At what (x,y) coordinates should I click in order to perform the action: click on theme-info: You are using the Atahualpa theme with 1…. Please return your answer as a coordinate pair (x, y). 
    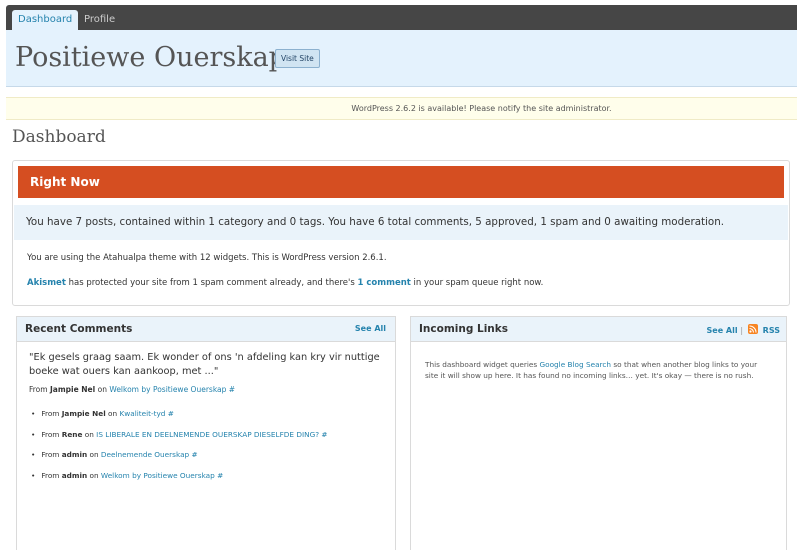
    Looking at the image, I should click on (207, 258).